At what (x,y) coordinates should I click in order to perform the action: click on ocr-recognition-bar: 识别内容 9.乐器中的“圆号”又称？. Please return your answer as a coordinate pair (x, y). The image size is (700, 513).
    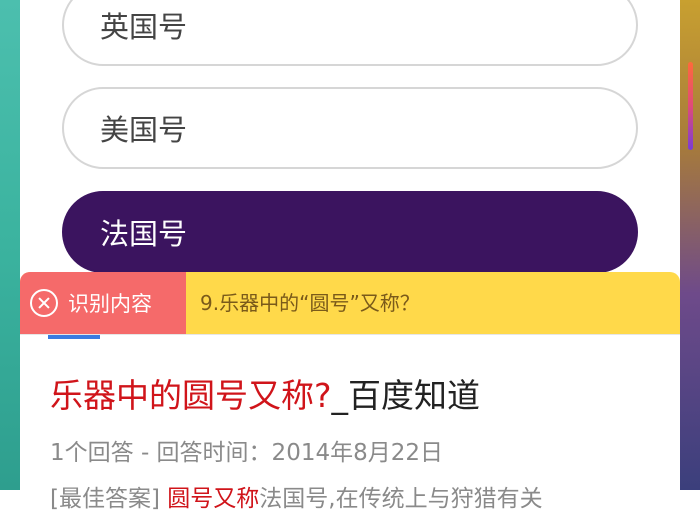
    Looking at the image, I should click on (350, 303).